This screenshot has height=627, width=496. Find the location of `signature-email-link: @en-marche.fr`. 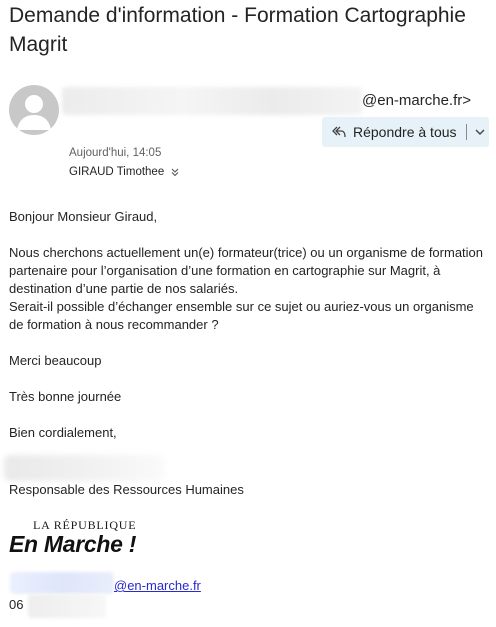

signature-email-link: @en-marche.fr is located at coordinates (157, 585).